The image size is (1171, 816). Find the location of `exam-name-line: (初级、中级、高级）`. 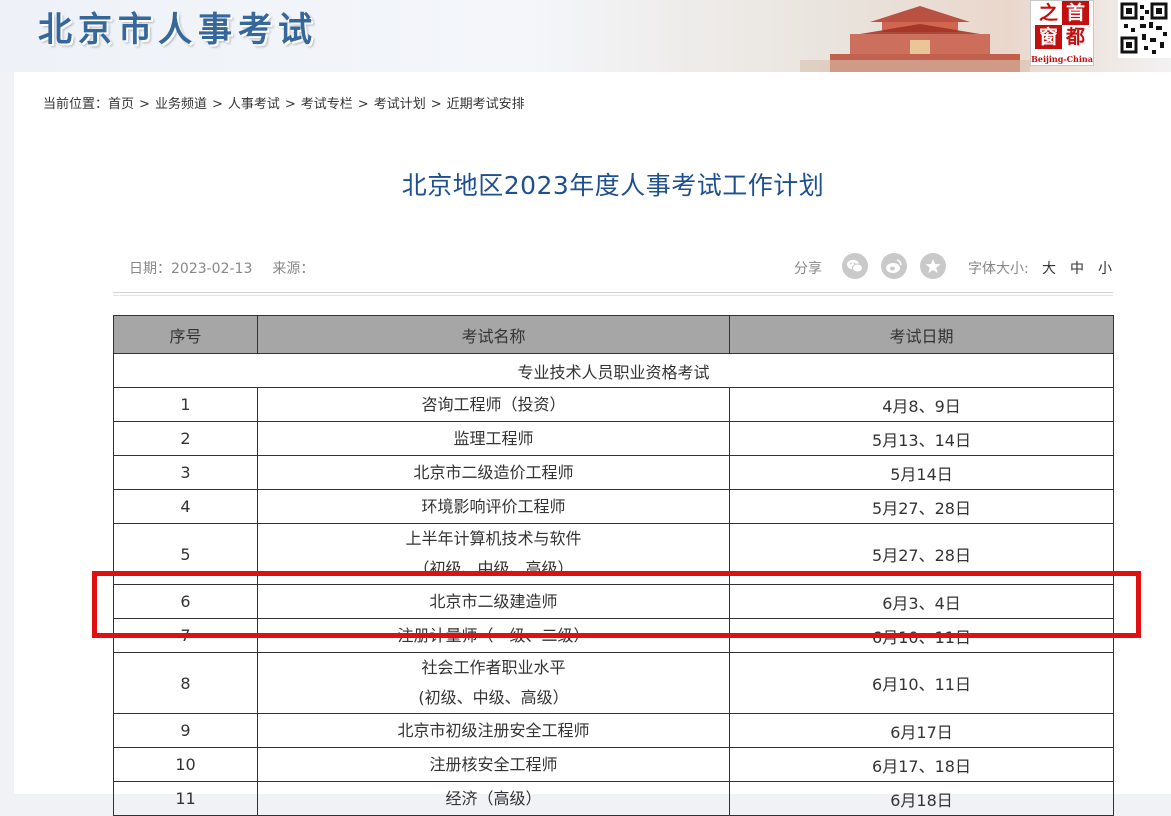

exam-name-line: (初级、中级、高级） is located at coordinates (493, 697).